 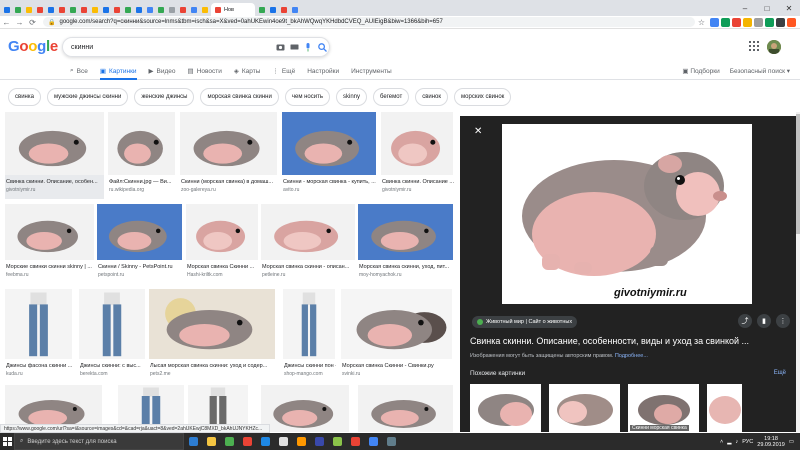 What do you see at coordinates (397, 366) in the screenshot?
I see `result-title: Морская свинка Скинни - Свинки.ру` at bounding box center [397, 366].